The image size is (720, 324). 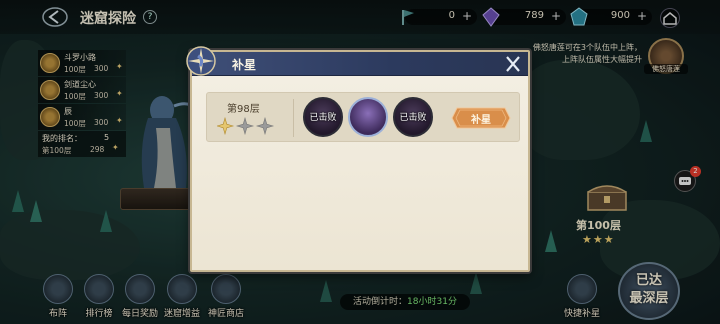 What do you see at coordinates (243, 109) in the screenshot?
I see `row-floor-label: 第98层` at bounding box center [243, 109].